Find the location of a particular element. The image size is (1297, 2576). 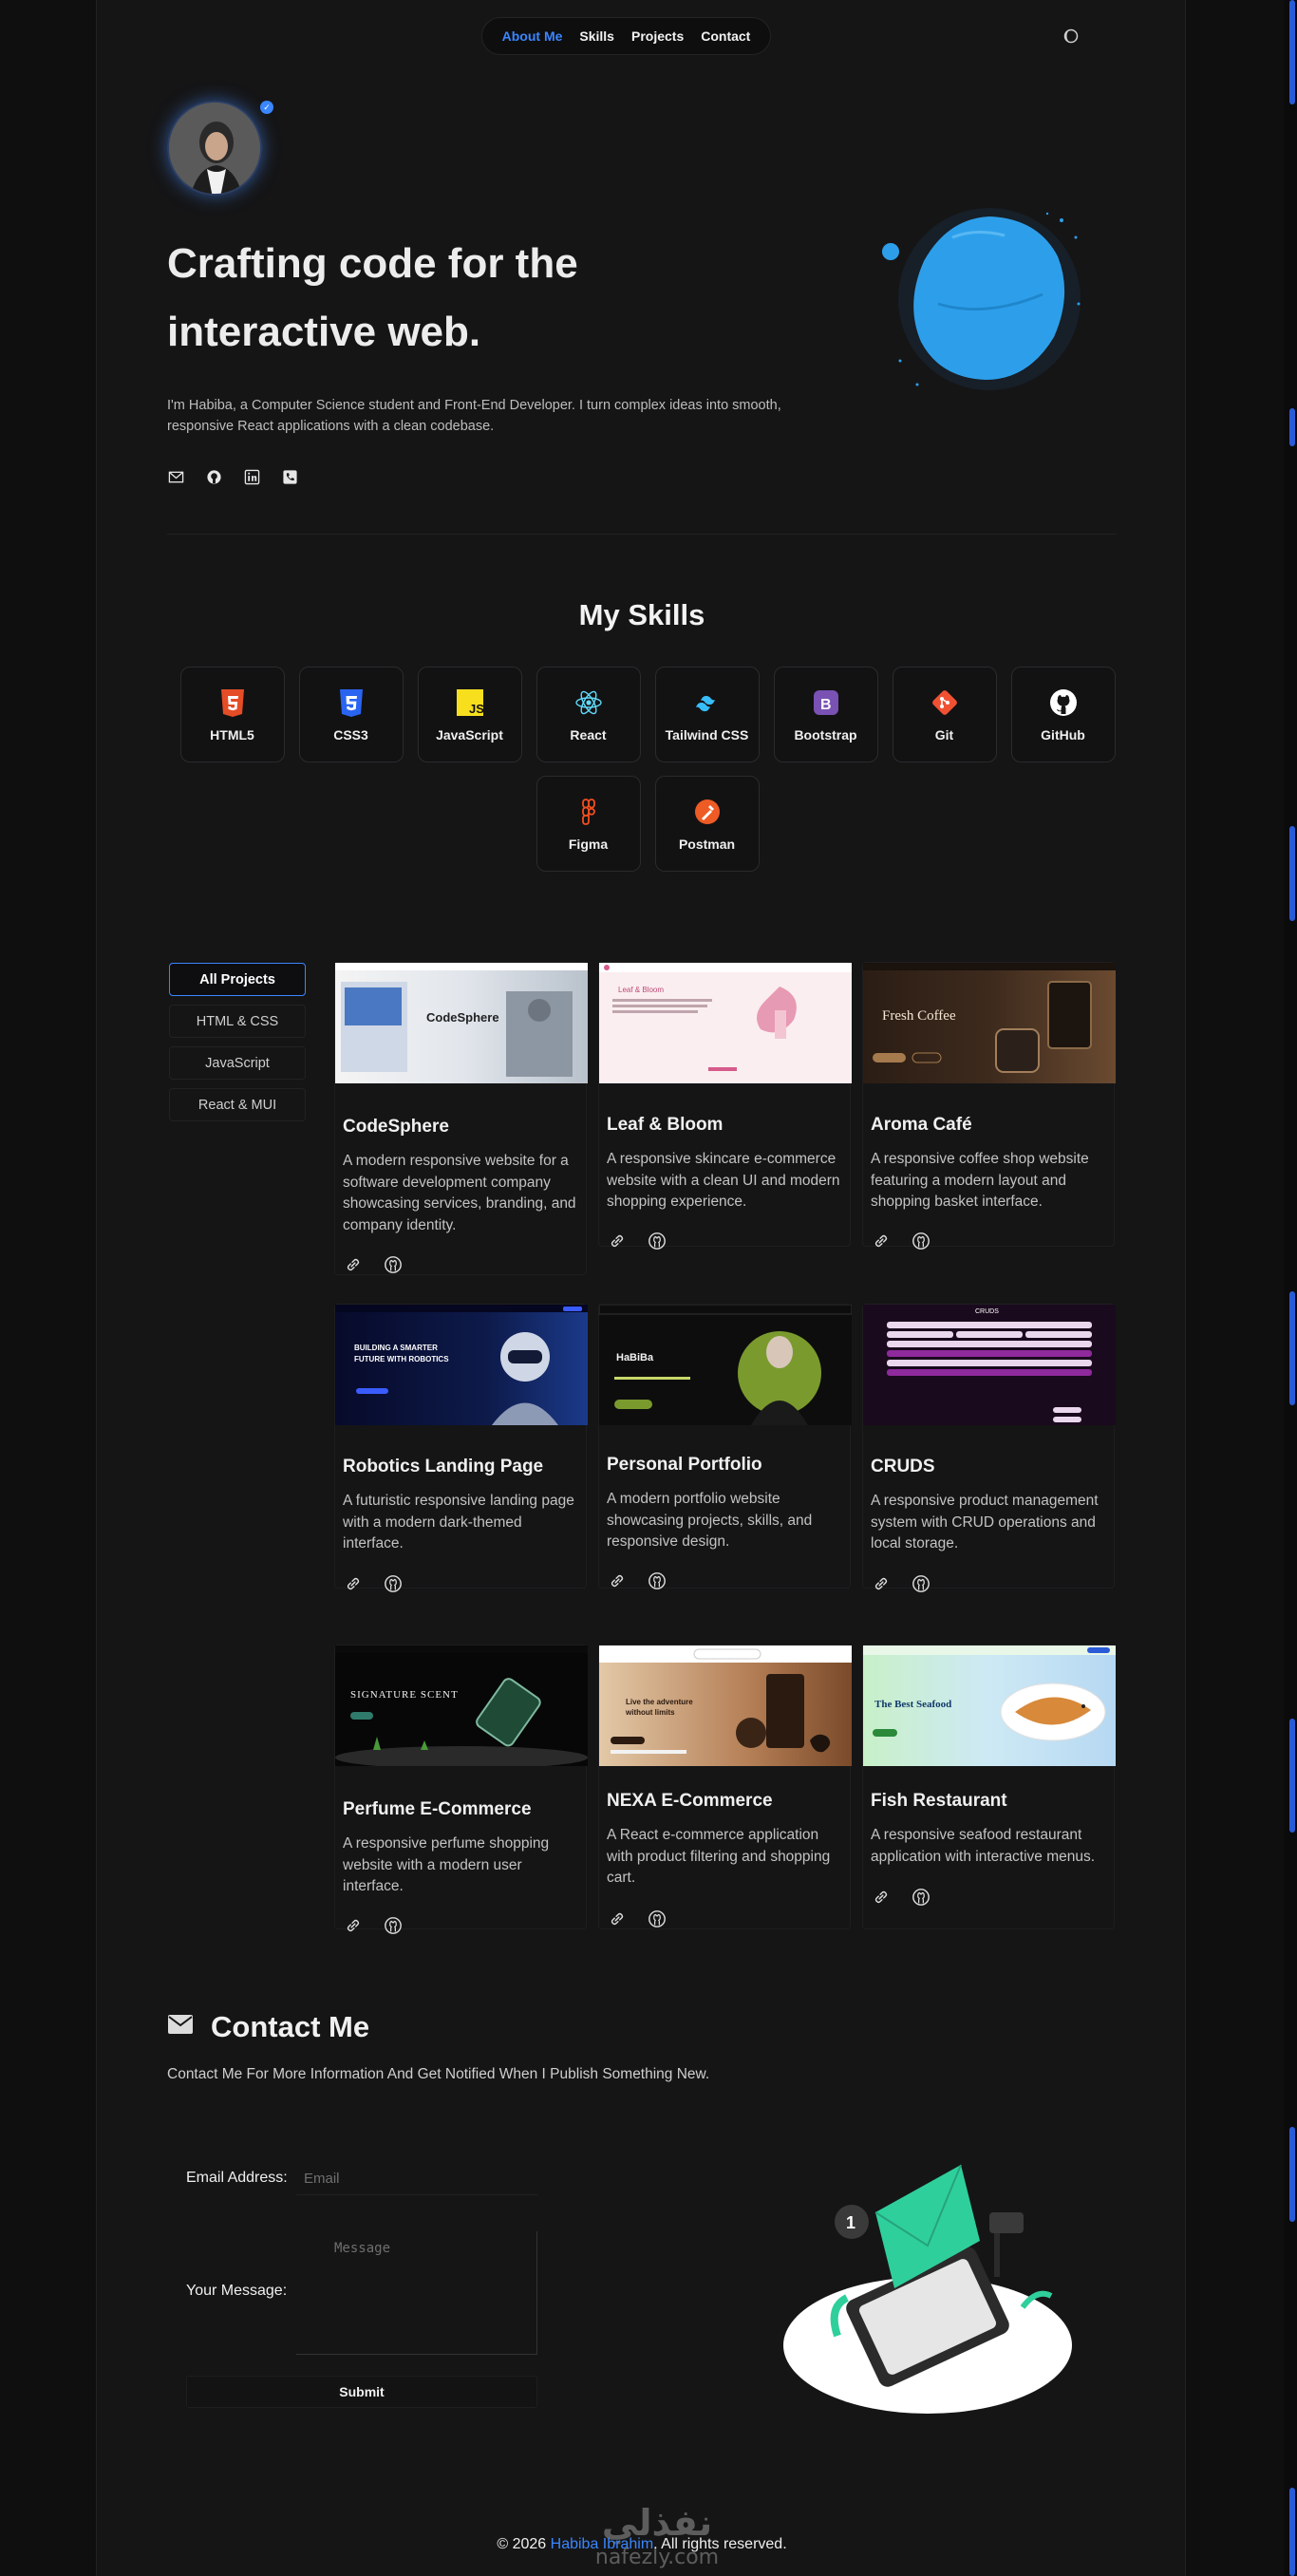

postman-icon is located at coordinates (707, 811).